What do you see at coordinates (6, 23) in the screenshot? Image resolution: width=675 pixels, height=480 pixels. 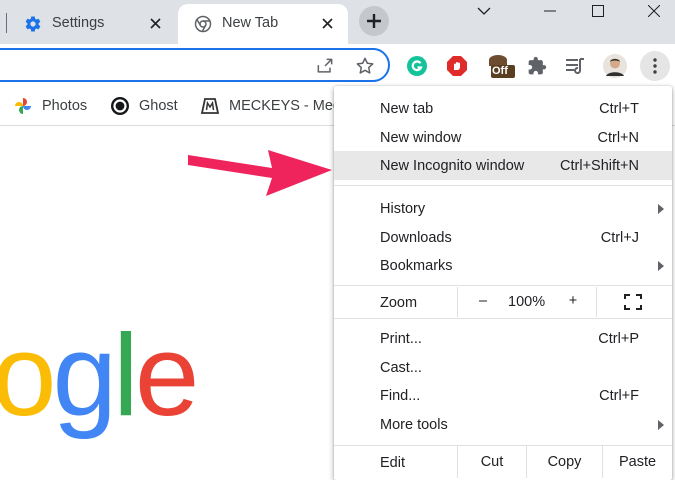 I see `tab-separator` at bounding box center [6, 23].